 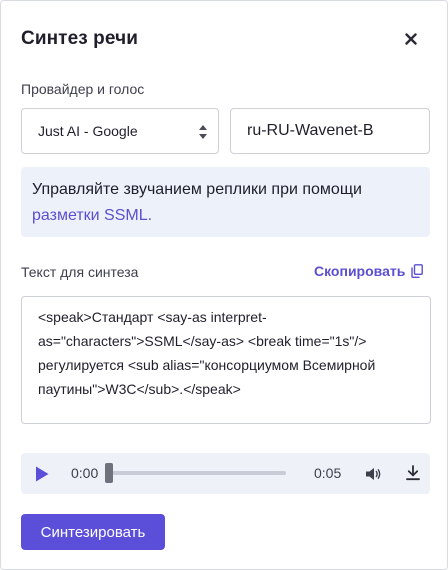 I want to click on audio-player: 0:00 0:05, so click(x=225, y=473).